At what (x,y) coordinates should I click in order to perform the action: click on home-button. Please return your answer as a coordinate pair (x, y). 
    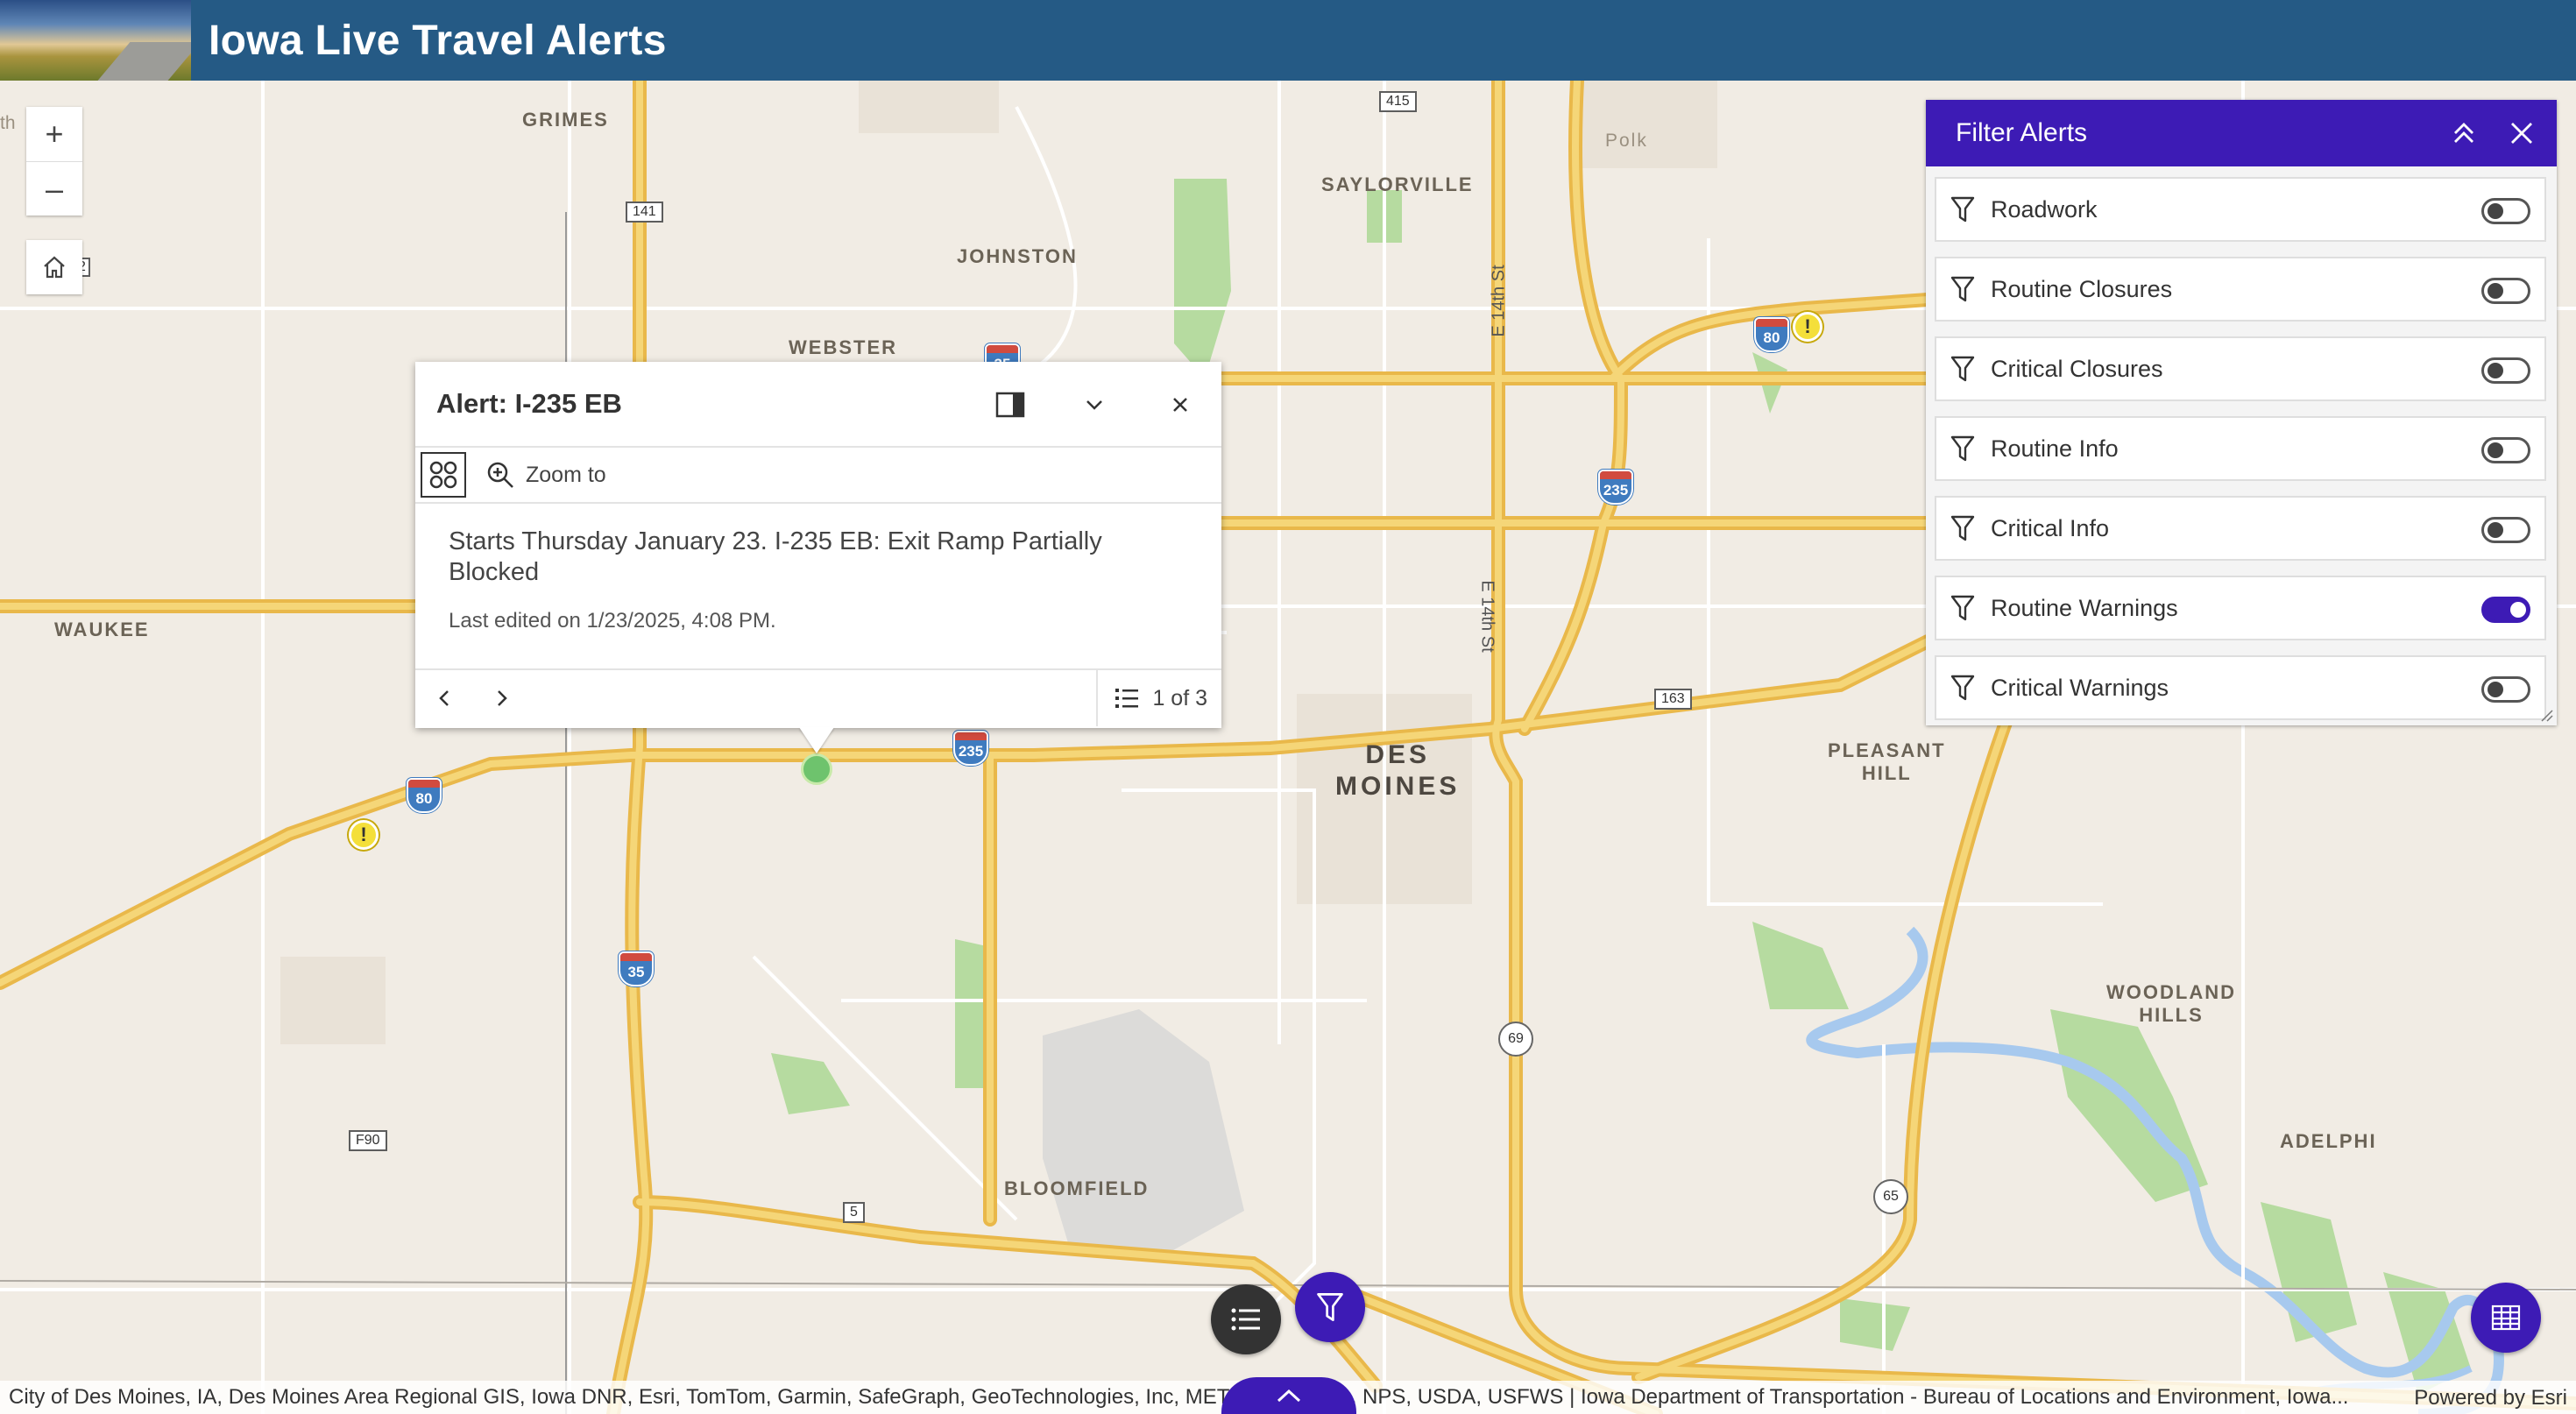
    Looking at the image, I should click on (54, 267).